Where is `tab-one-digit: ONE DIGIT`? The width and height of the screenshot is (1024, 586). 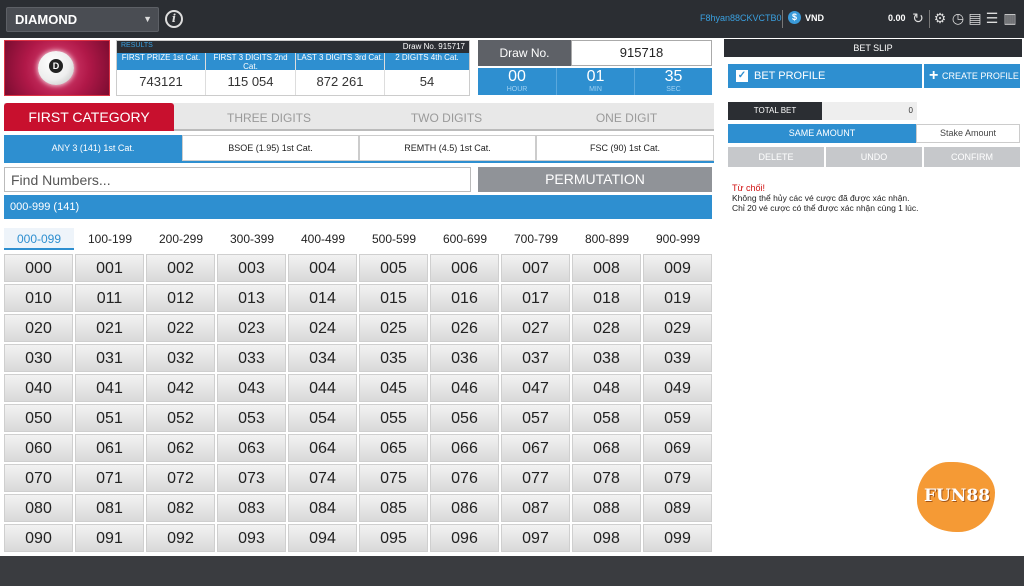 tab-one-digit: ONE DIGIT is located at coordinates (626, 118).